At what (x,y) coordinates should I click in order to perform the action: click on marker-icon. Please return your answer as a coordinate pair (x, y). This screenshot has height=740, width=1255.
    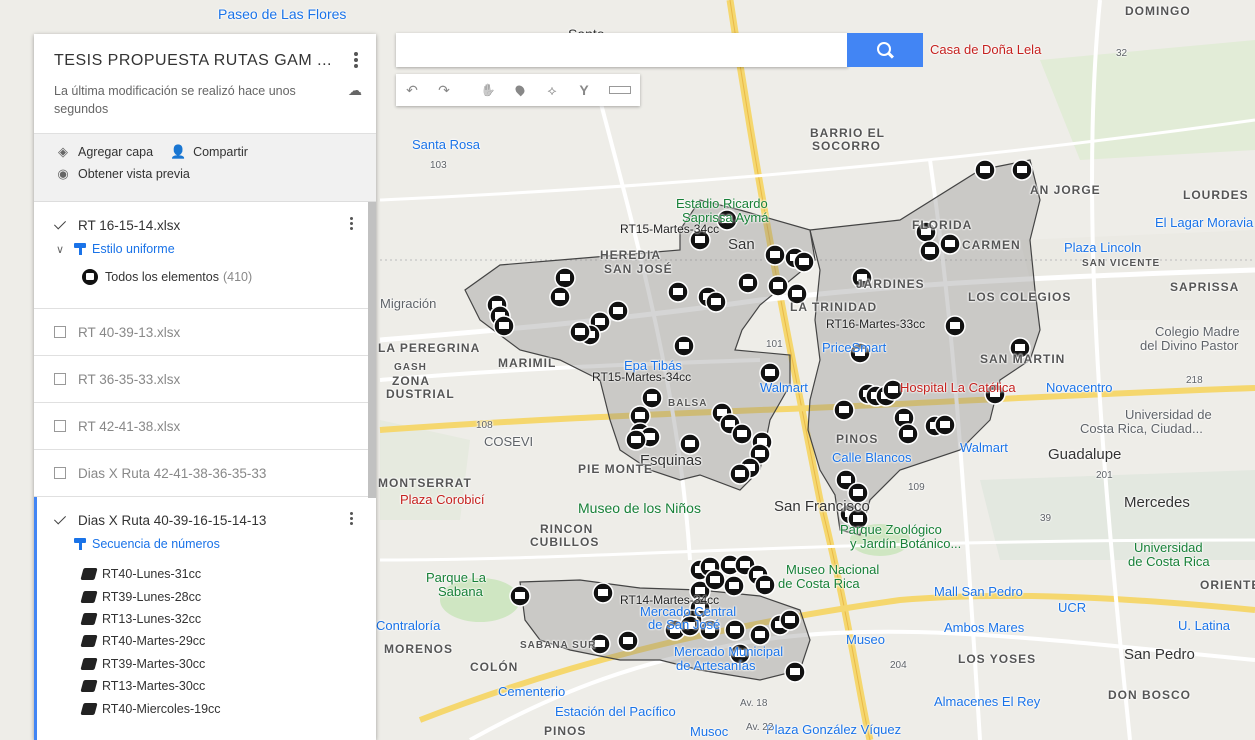
    Looking at the image, I should click on (520, 90).